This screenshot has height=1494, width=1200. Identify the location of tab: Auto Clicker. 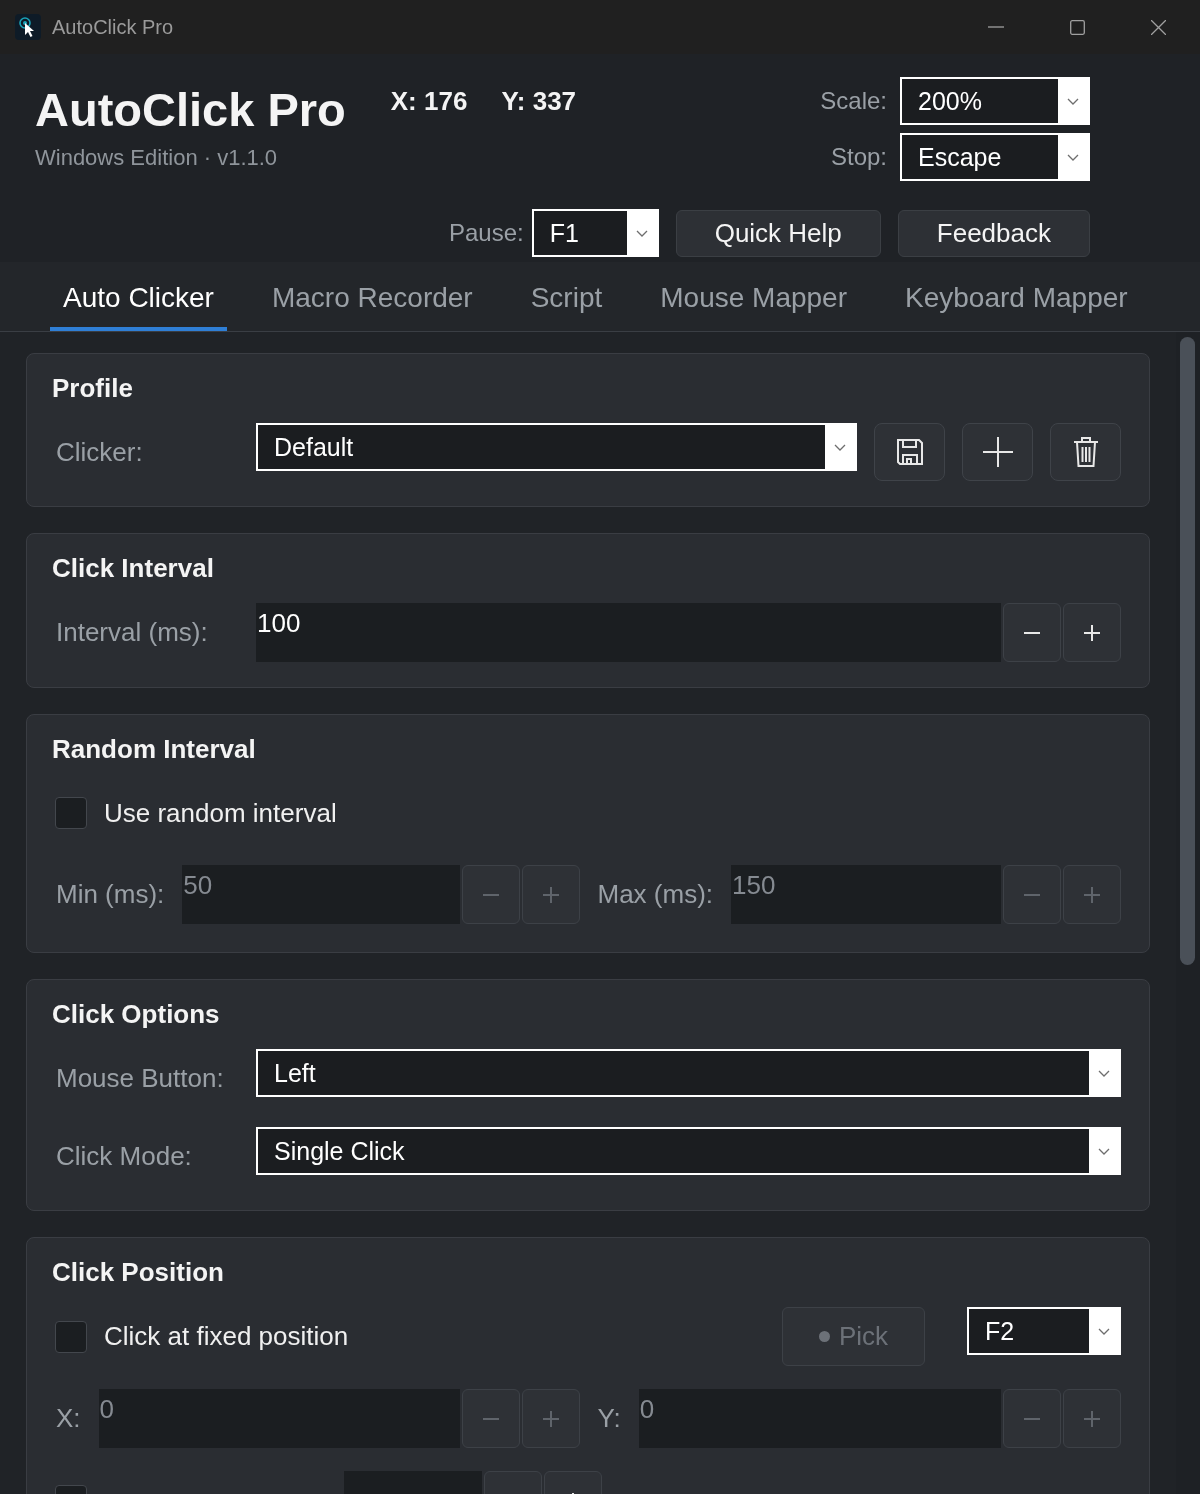
(138, 296).